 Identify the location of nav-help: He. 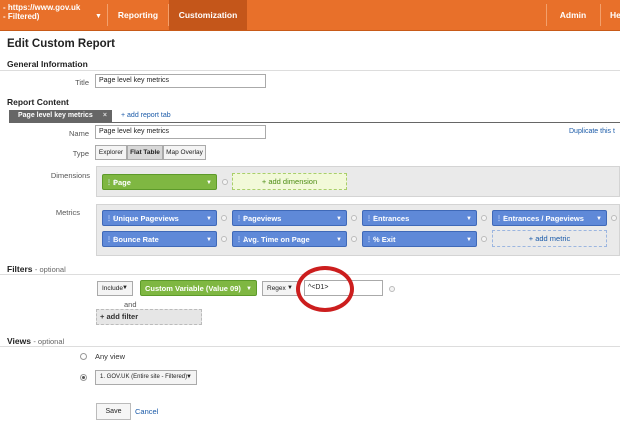
(611, 15).